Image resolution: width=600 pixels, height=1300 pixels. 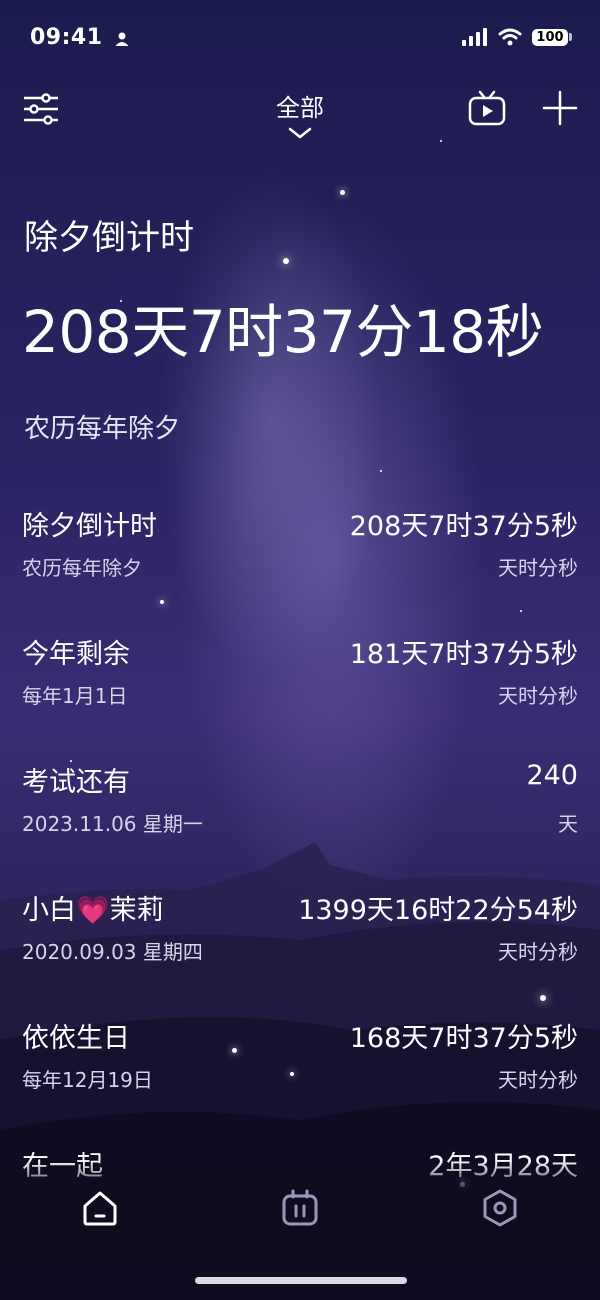 What do you see at coordinates (560, 108) in the screenshot?
I see `add-icon` at bounding box center [560, 108].